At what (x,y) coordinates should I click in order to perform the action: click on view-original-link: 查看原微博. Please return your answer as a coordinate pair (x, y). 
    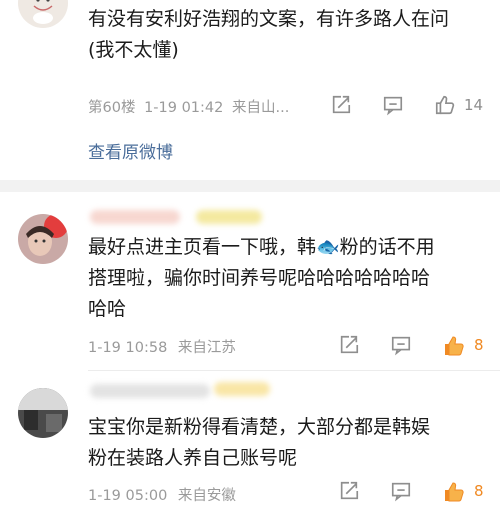
    Looking at the image, I should click on (130, 150).